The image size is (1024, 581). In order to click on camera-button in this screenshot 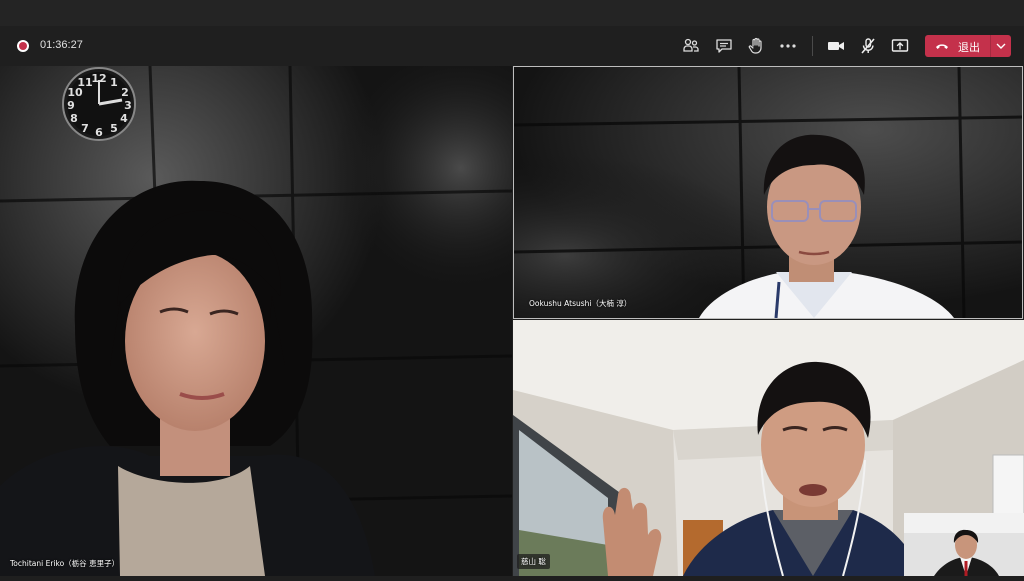, I will do `click(836, 46)`.